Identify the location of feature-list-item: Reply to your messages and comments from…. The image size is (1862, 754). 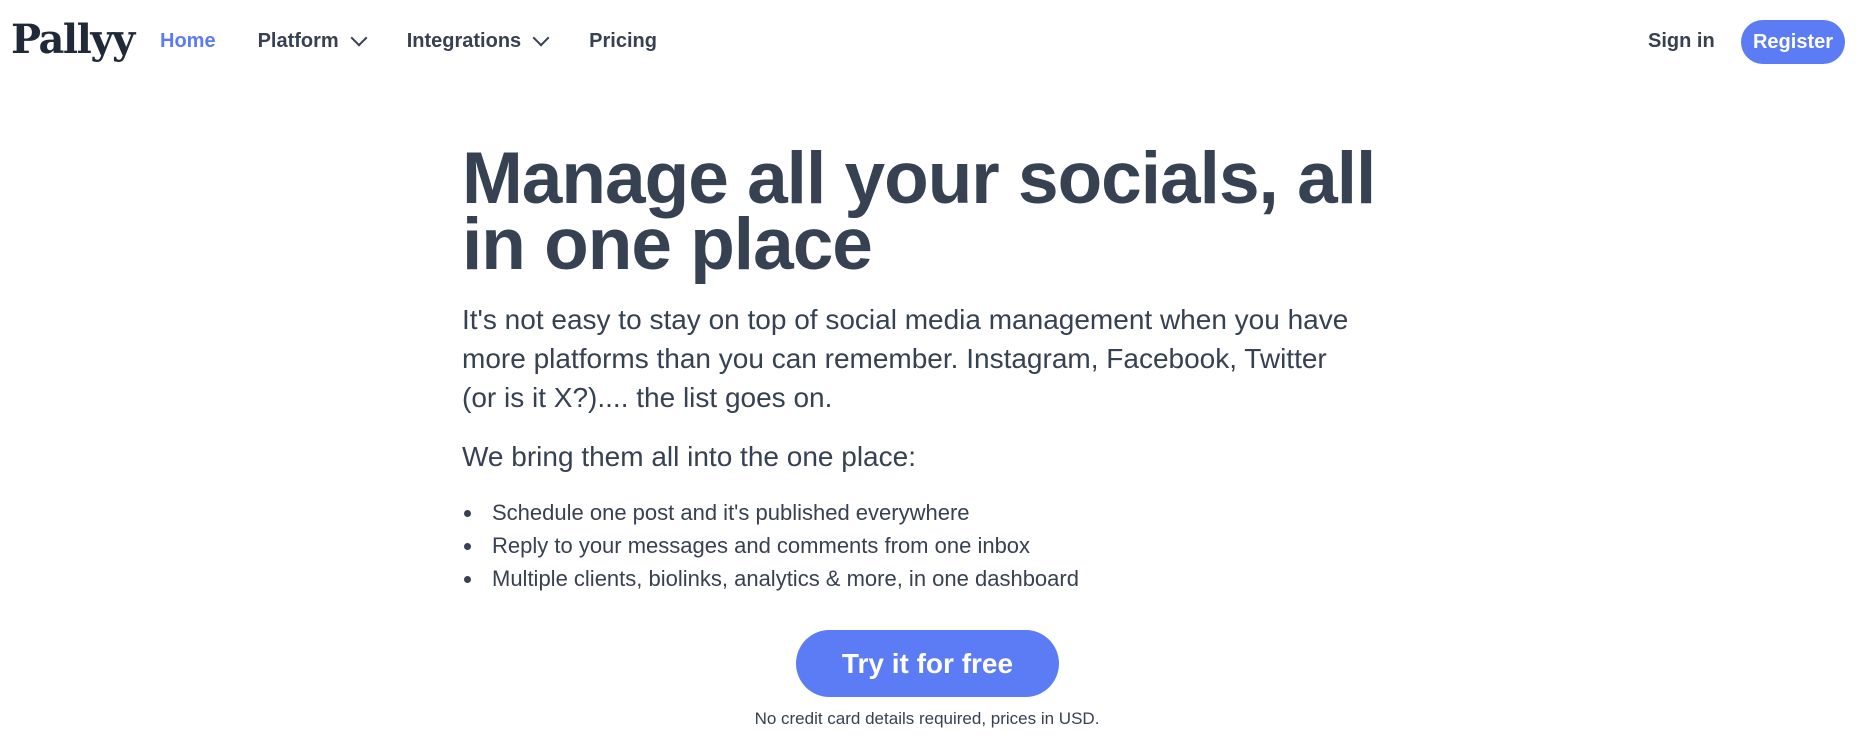
(922, 545).